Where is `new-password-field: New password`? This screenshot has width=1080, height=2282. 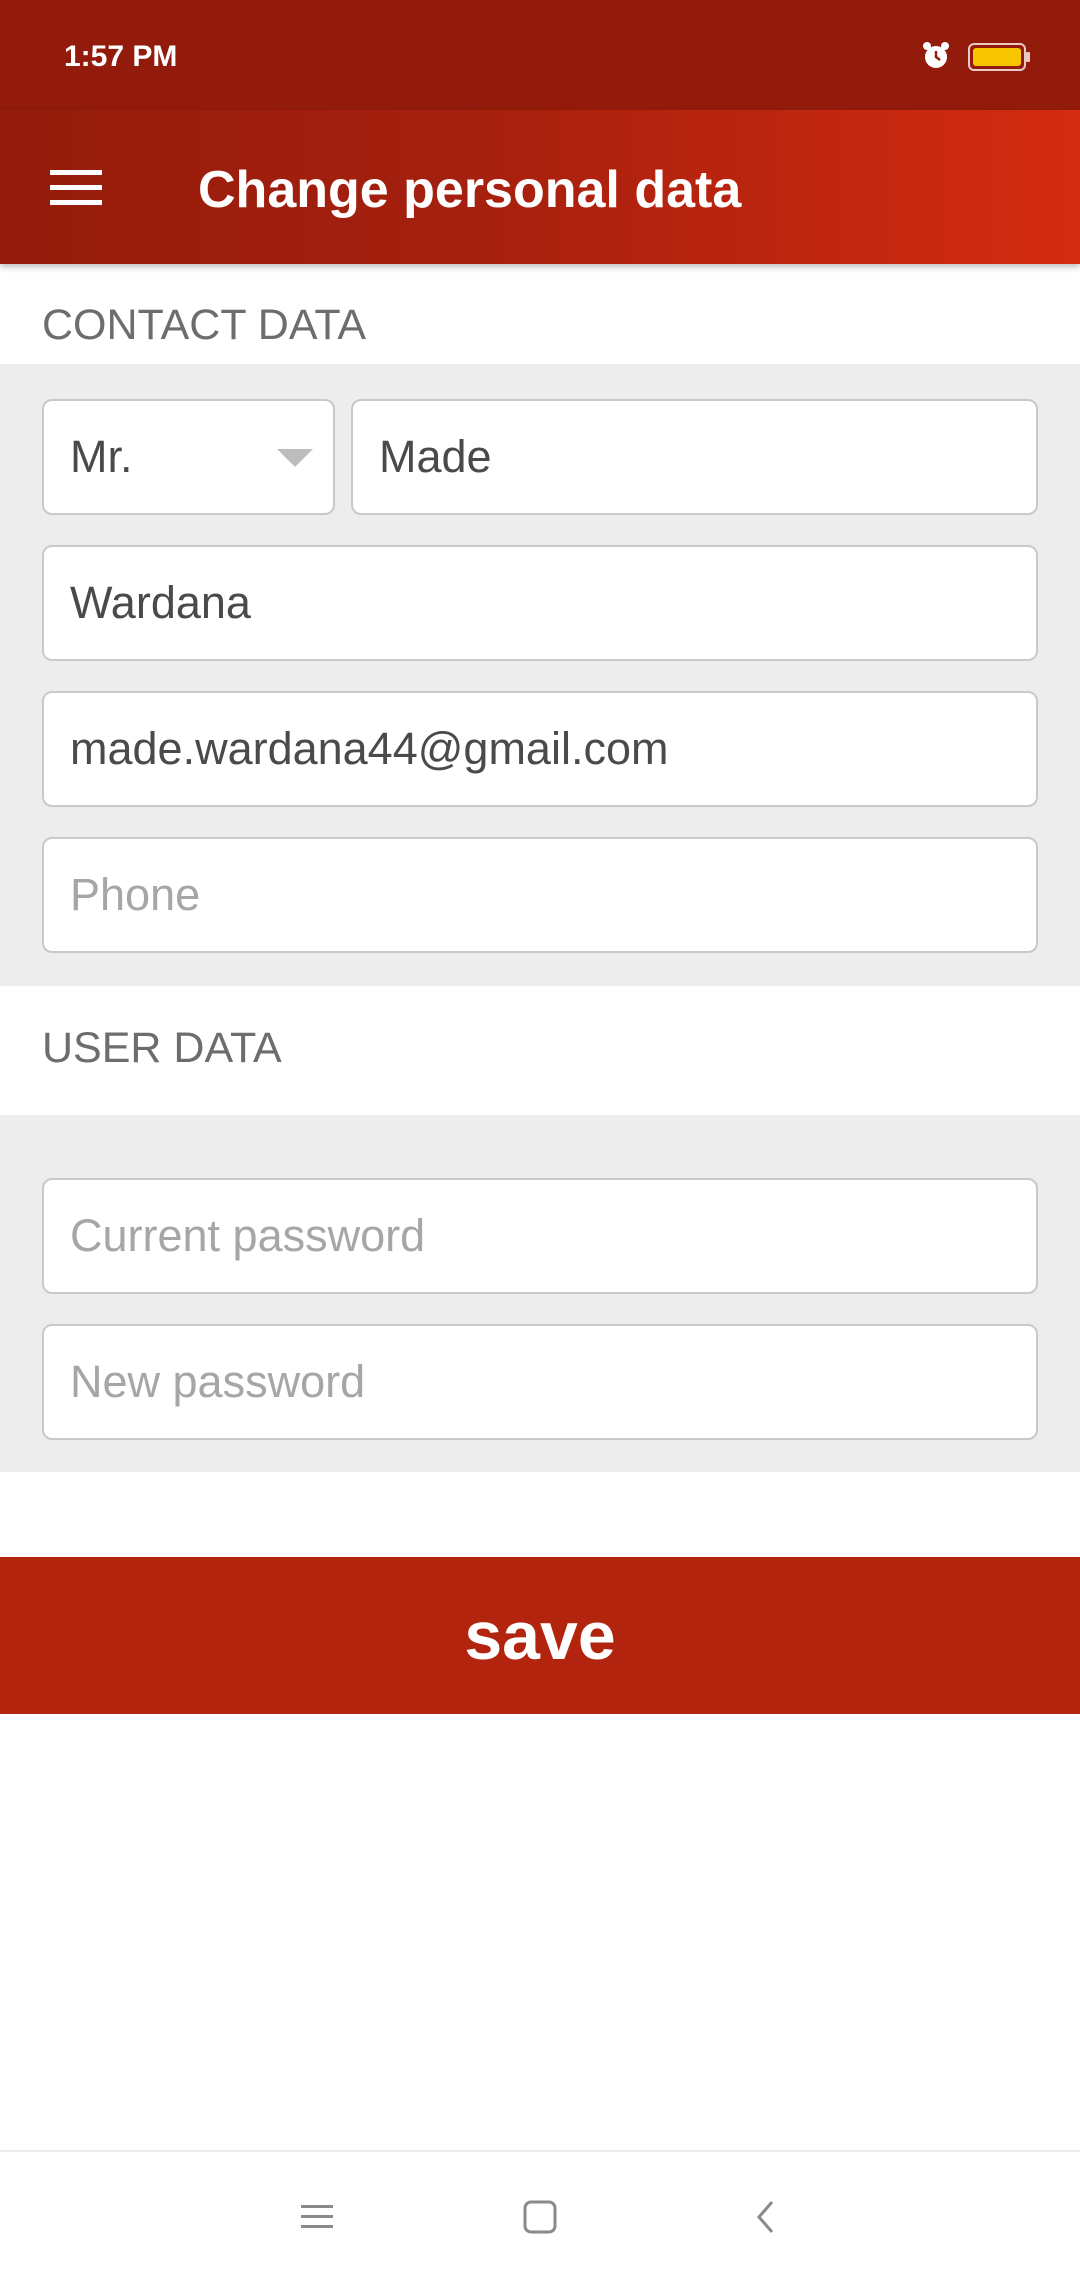
new-password-field: New password is located at coordinates (540, 1382).